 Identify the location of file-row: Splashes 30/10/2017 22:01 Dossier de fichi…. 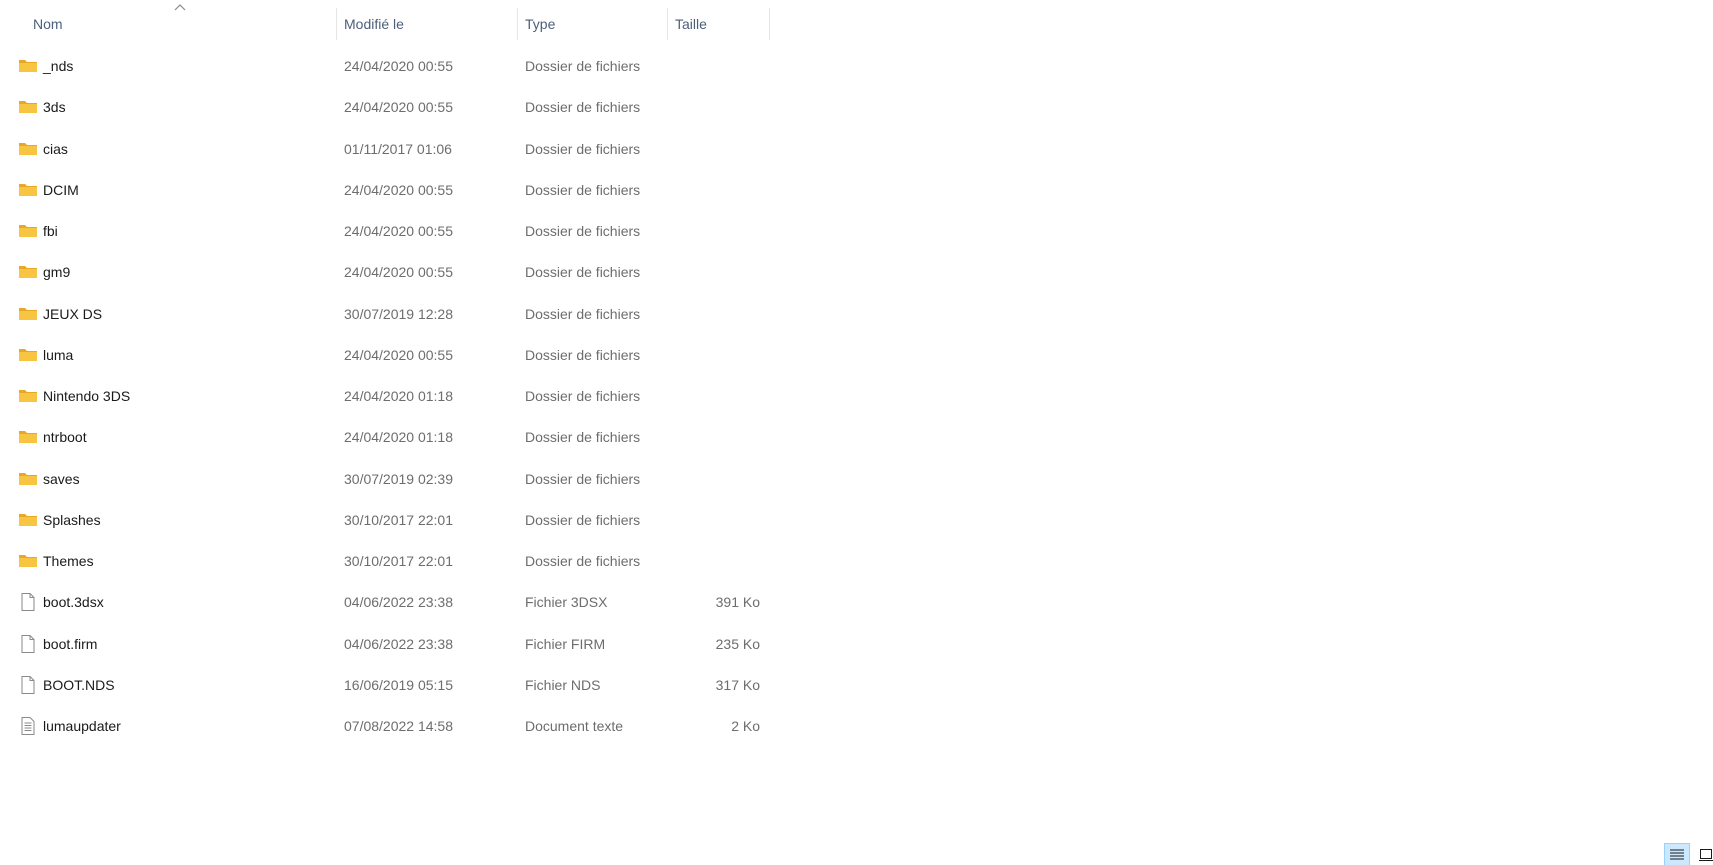
(390, 520).